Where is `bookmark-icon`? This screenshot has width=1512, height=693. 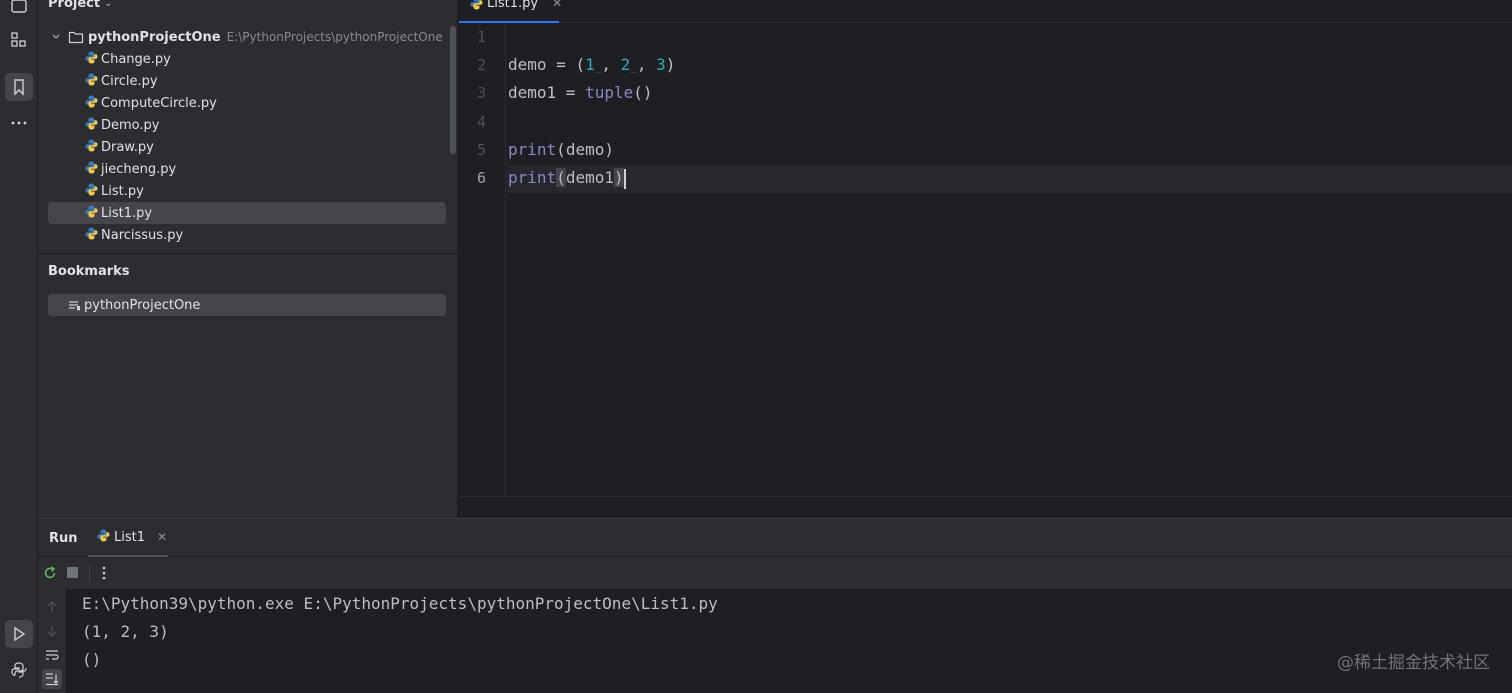 bookmark-icon is located at coordinates (19, 87).